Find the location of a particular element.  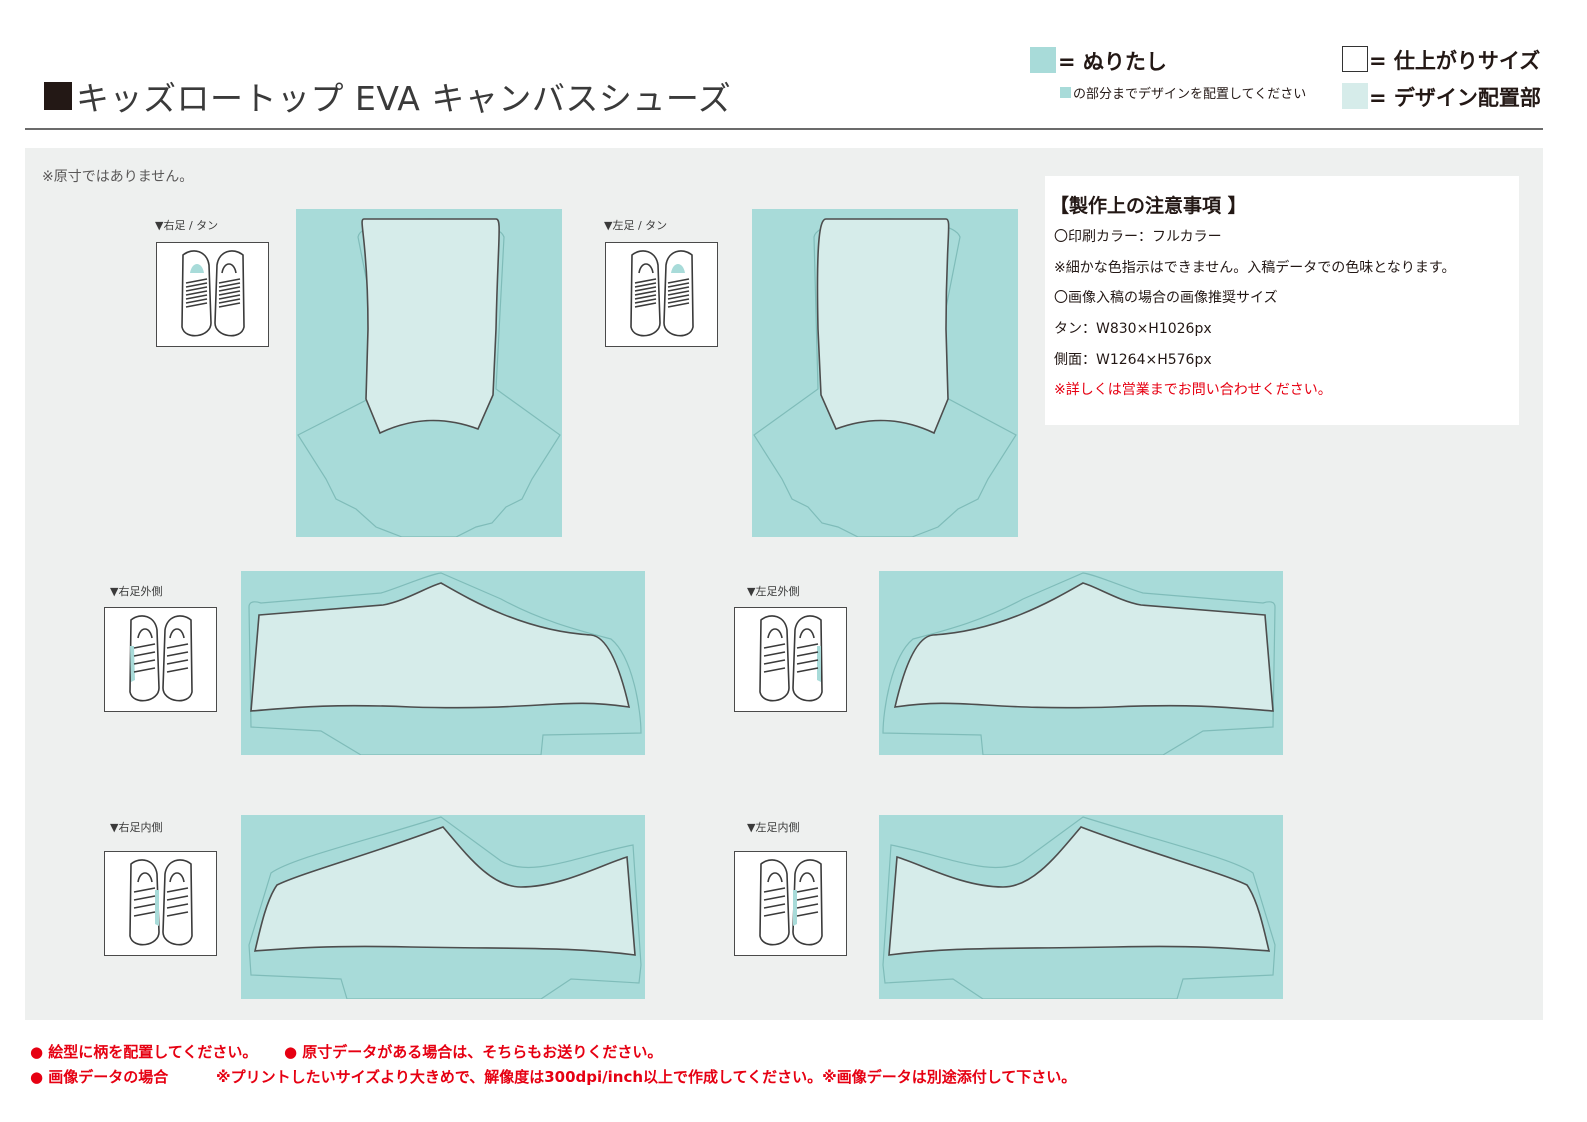

view-label-left-outer: ▼左足外側 is located at coordinates (773, 591).